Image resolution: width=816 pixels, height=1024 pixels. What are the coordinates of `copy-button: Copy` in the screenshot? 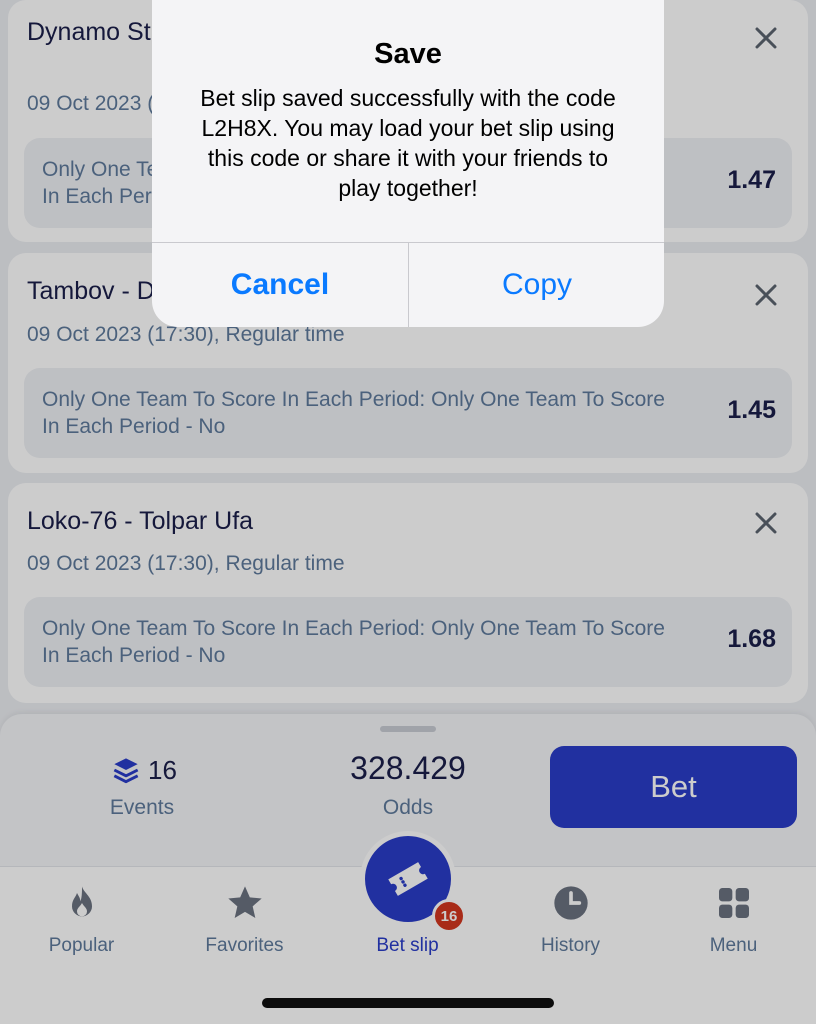 It's located at (536, 285).